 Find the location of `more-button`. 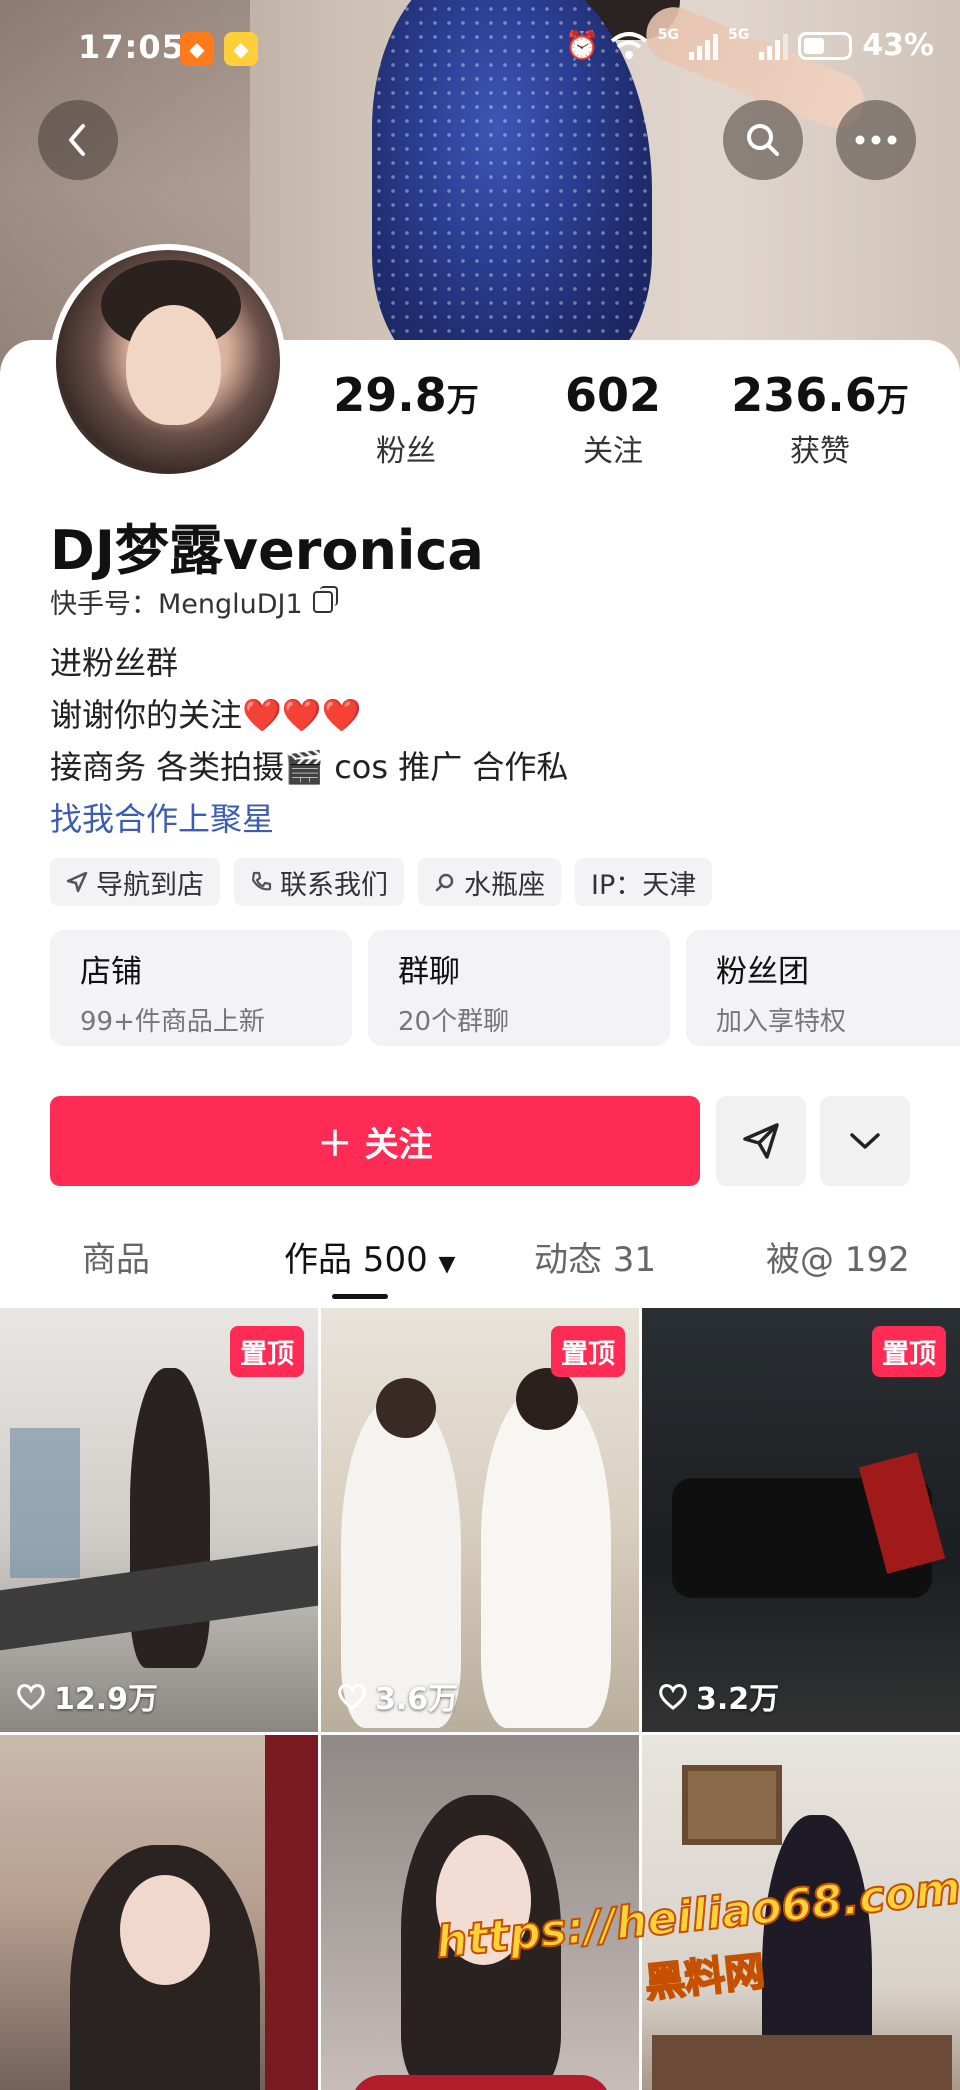

more-button is located at coordinates (876, 140).